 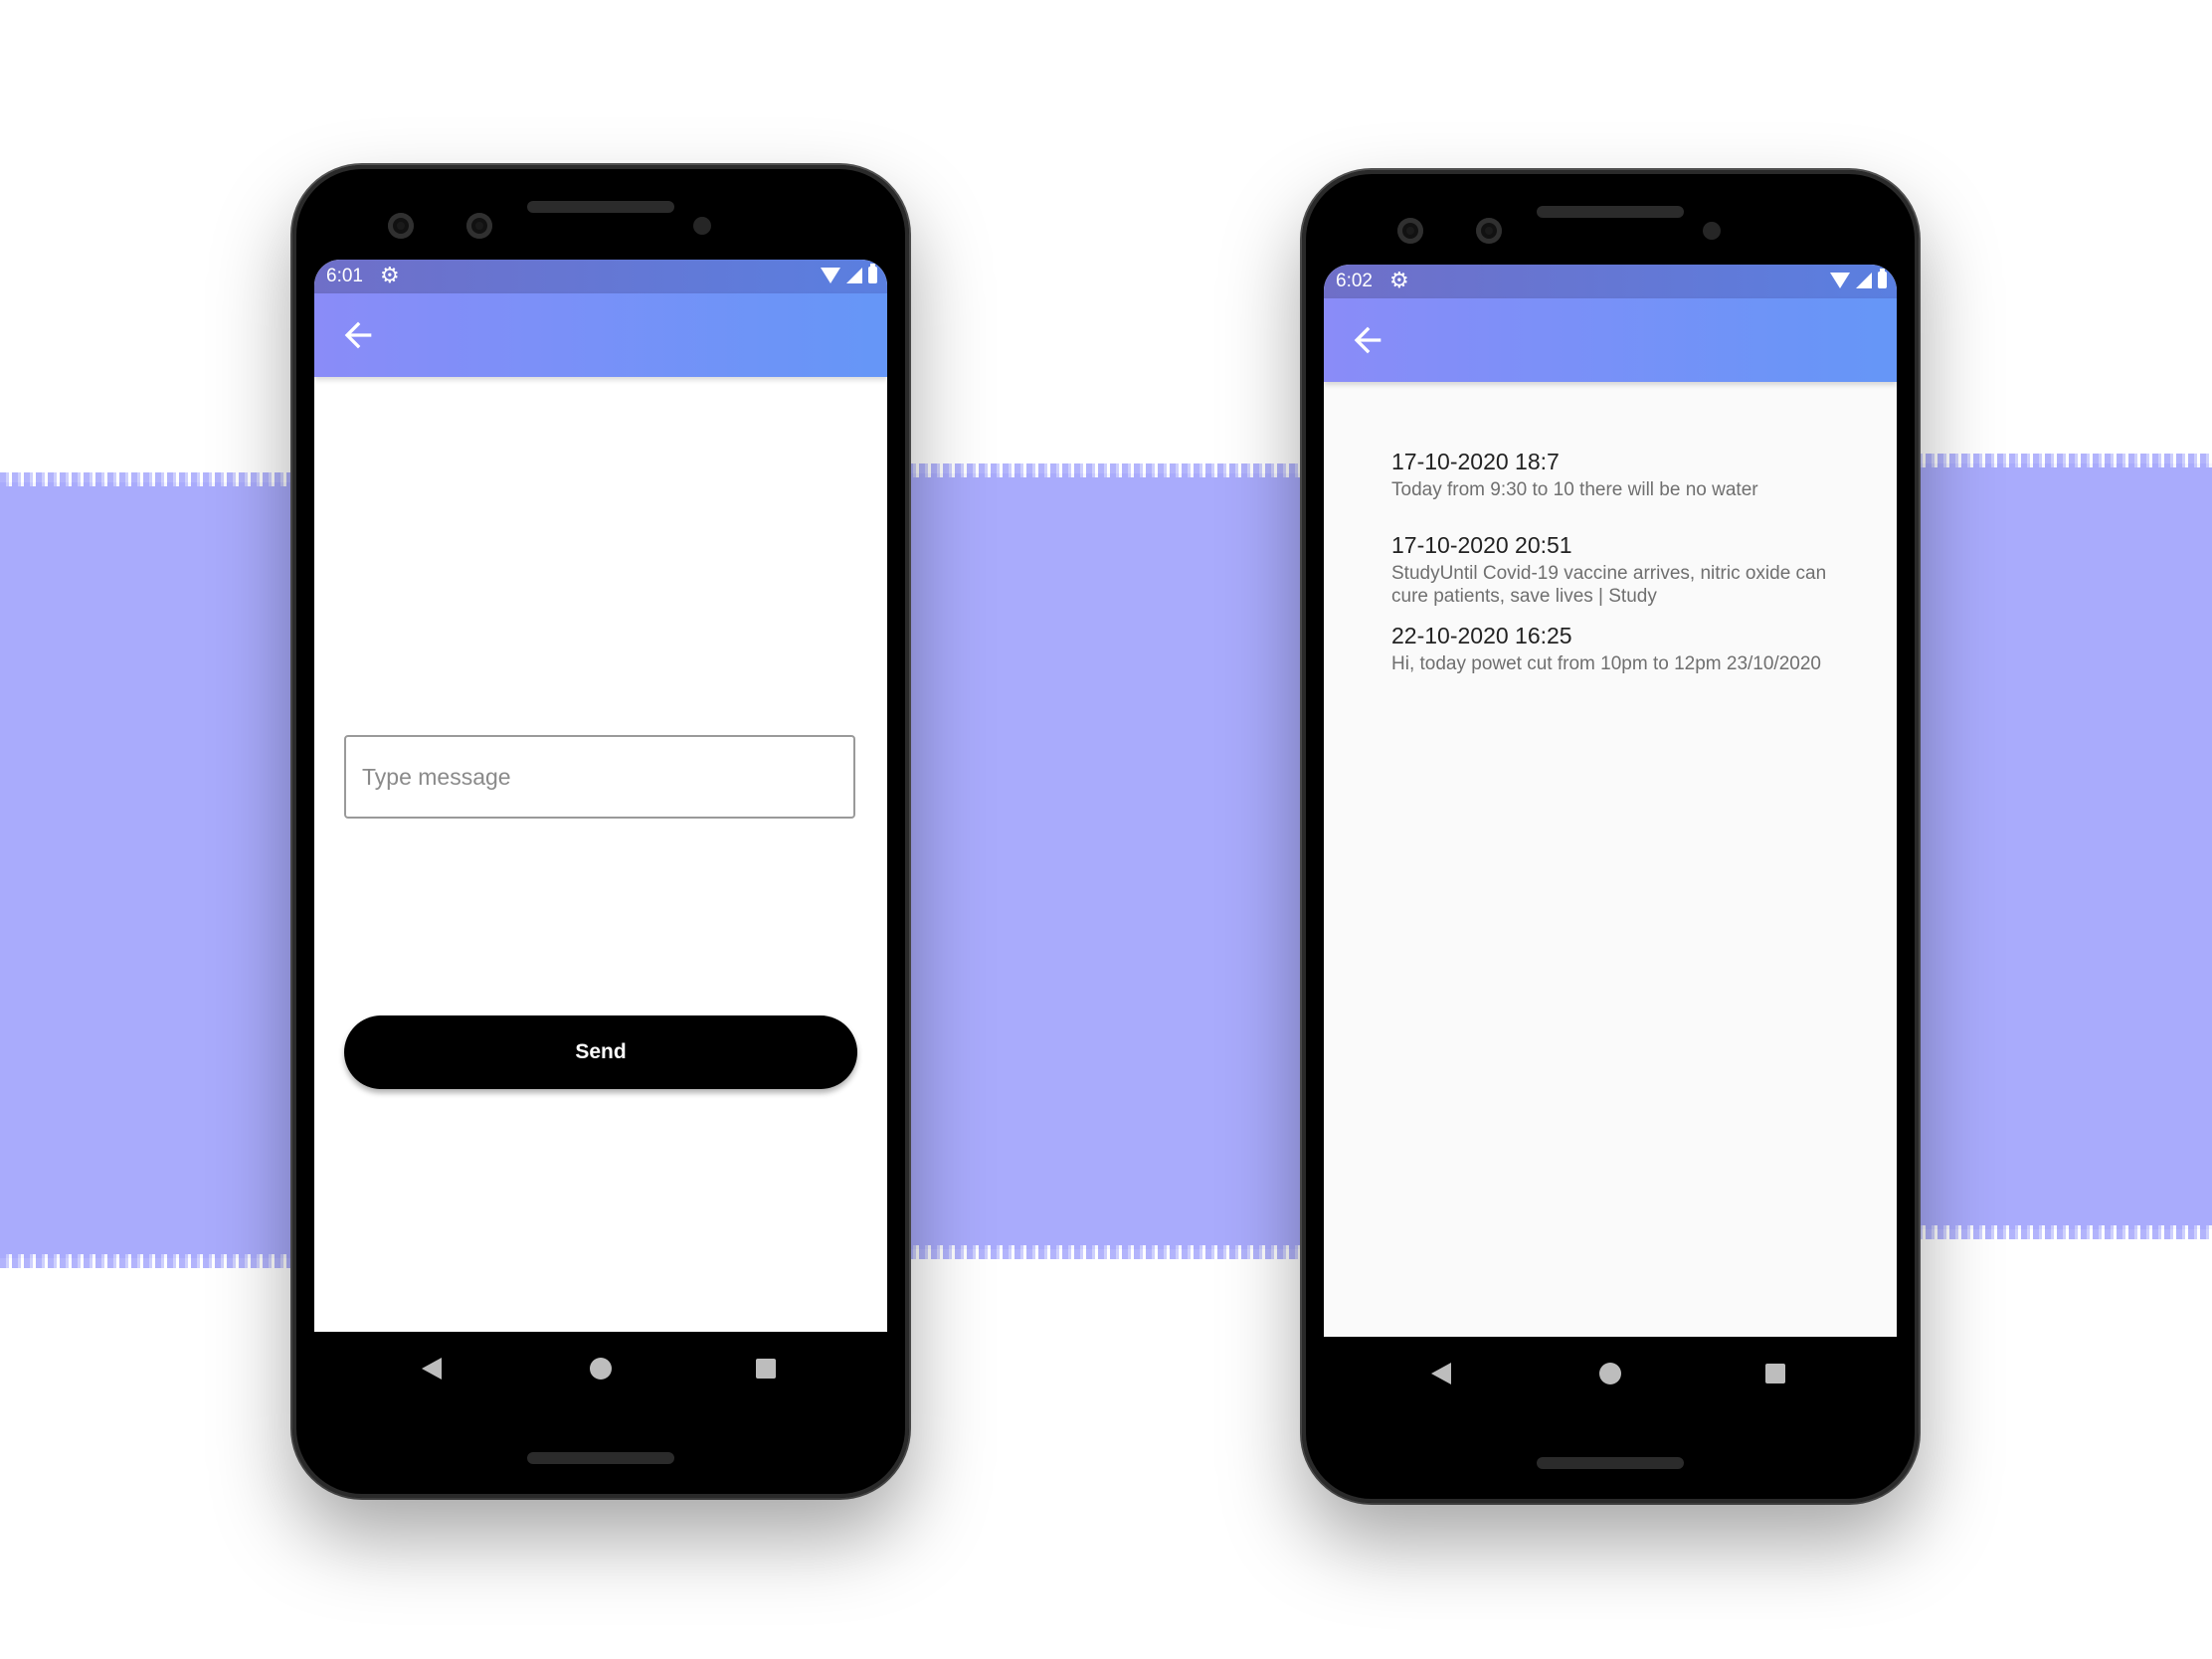 I want to click on message-input, so click(x=599, y=777).